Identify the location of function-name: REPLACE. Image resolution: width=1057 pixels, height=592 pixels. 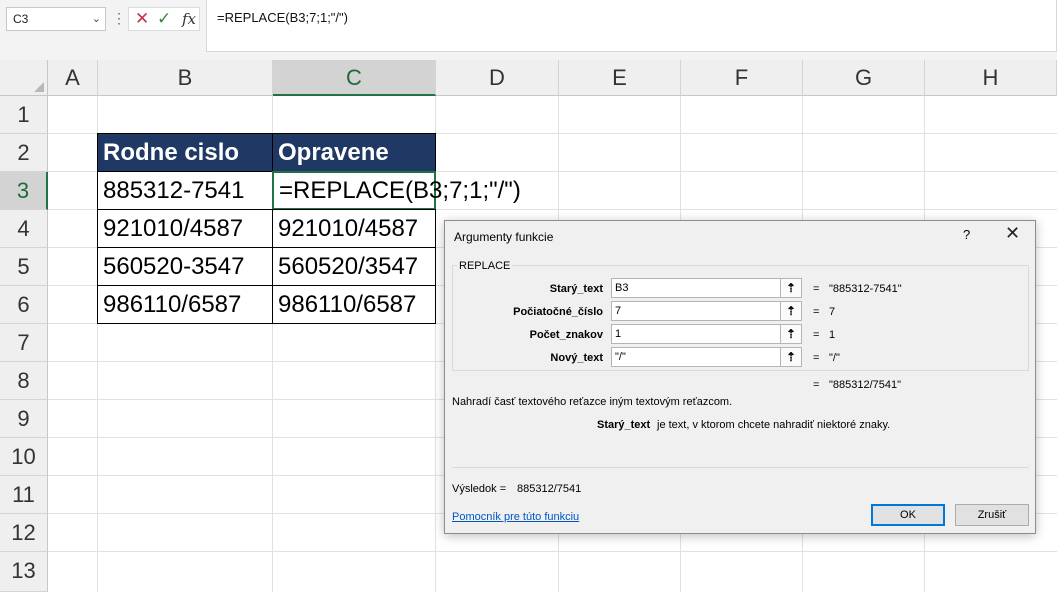
(485, 266).